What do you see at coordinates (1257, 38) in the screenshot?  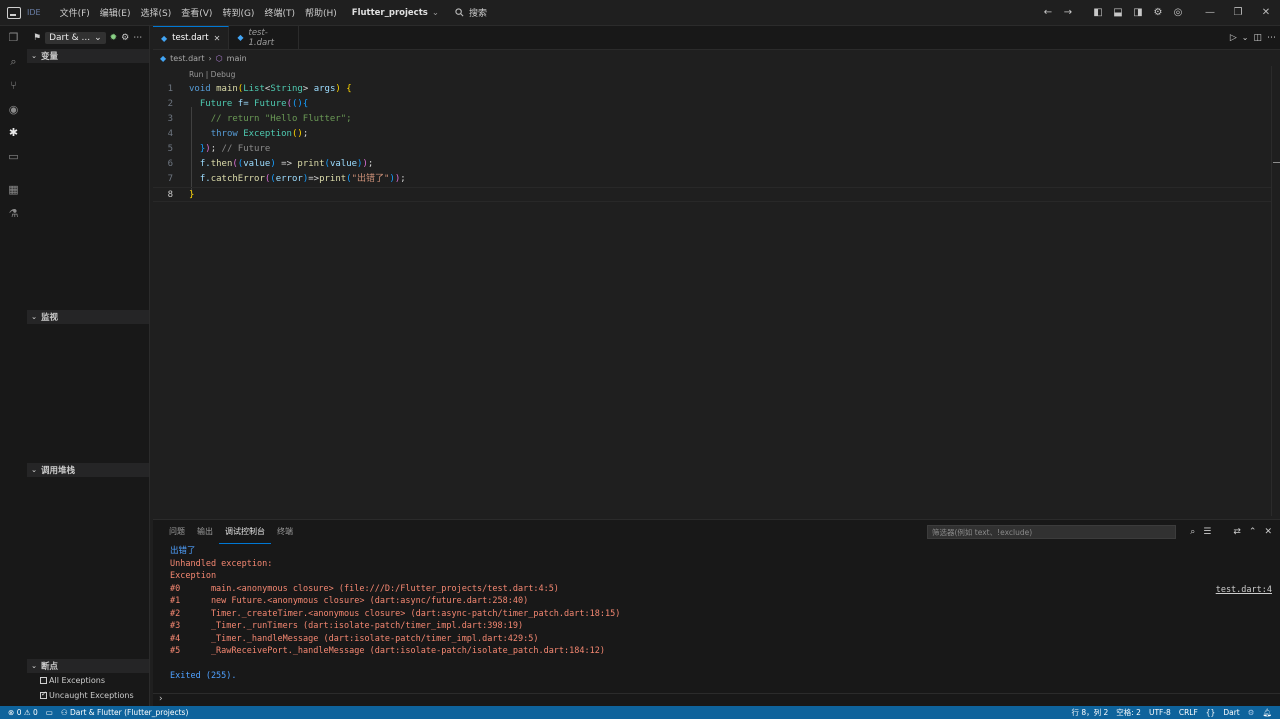 I see `split-editor-icon: ◫` at bounding box center [1257, 38].